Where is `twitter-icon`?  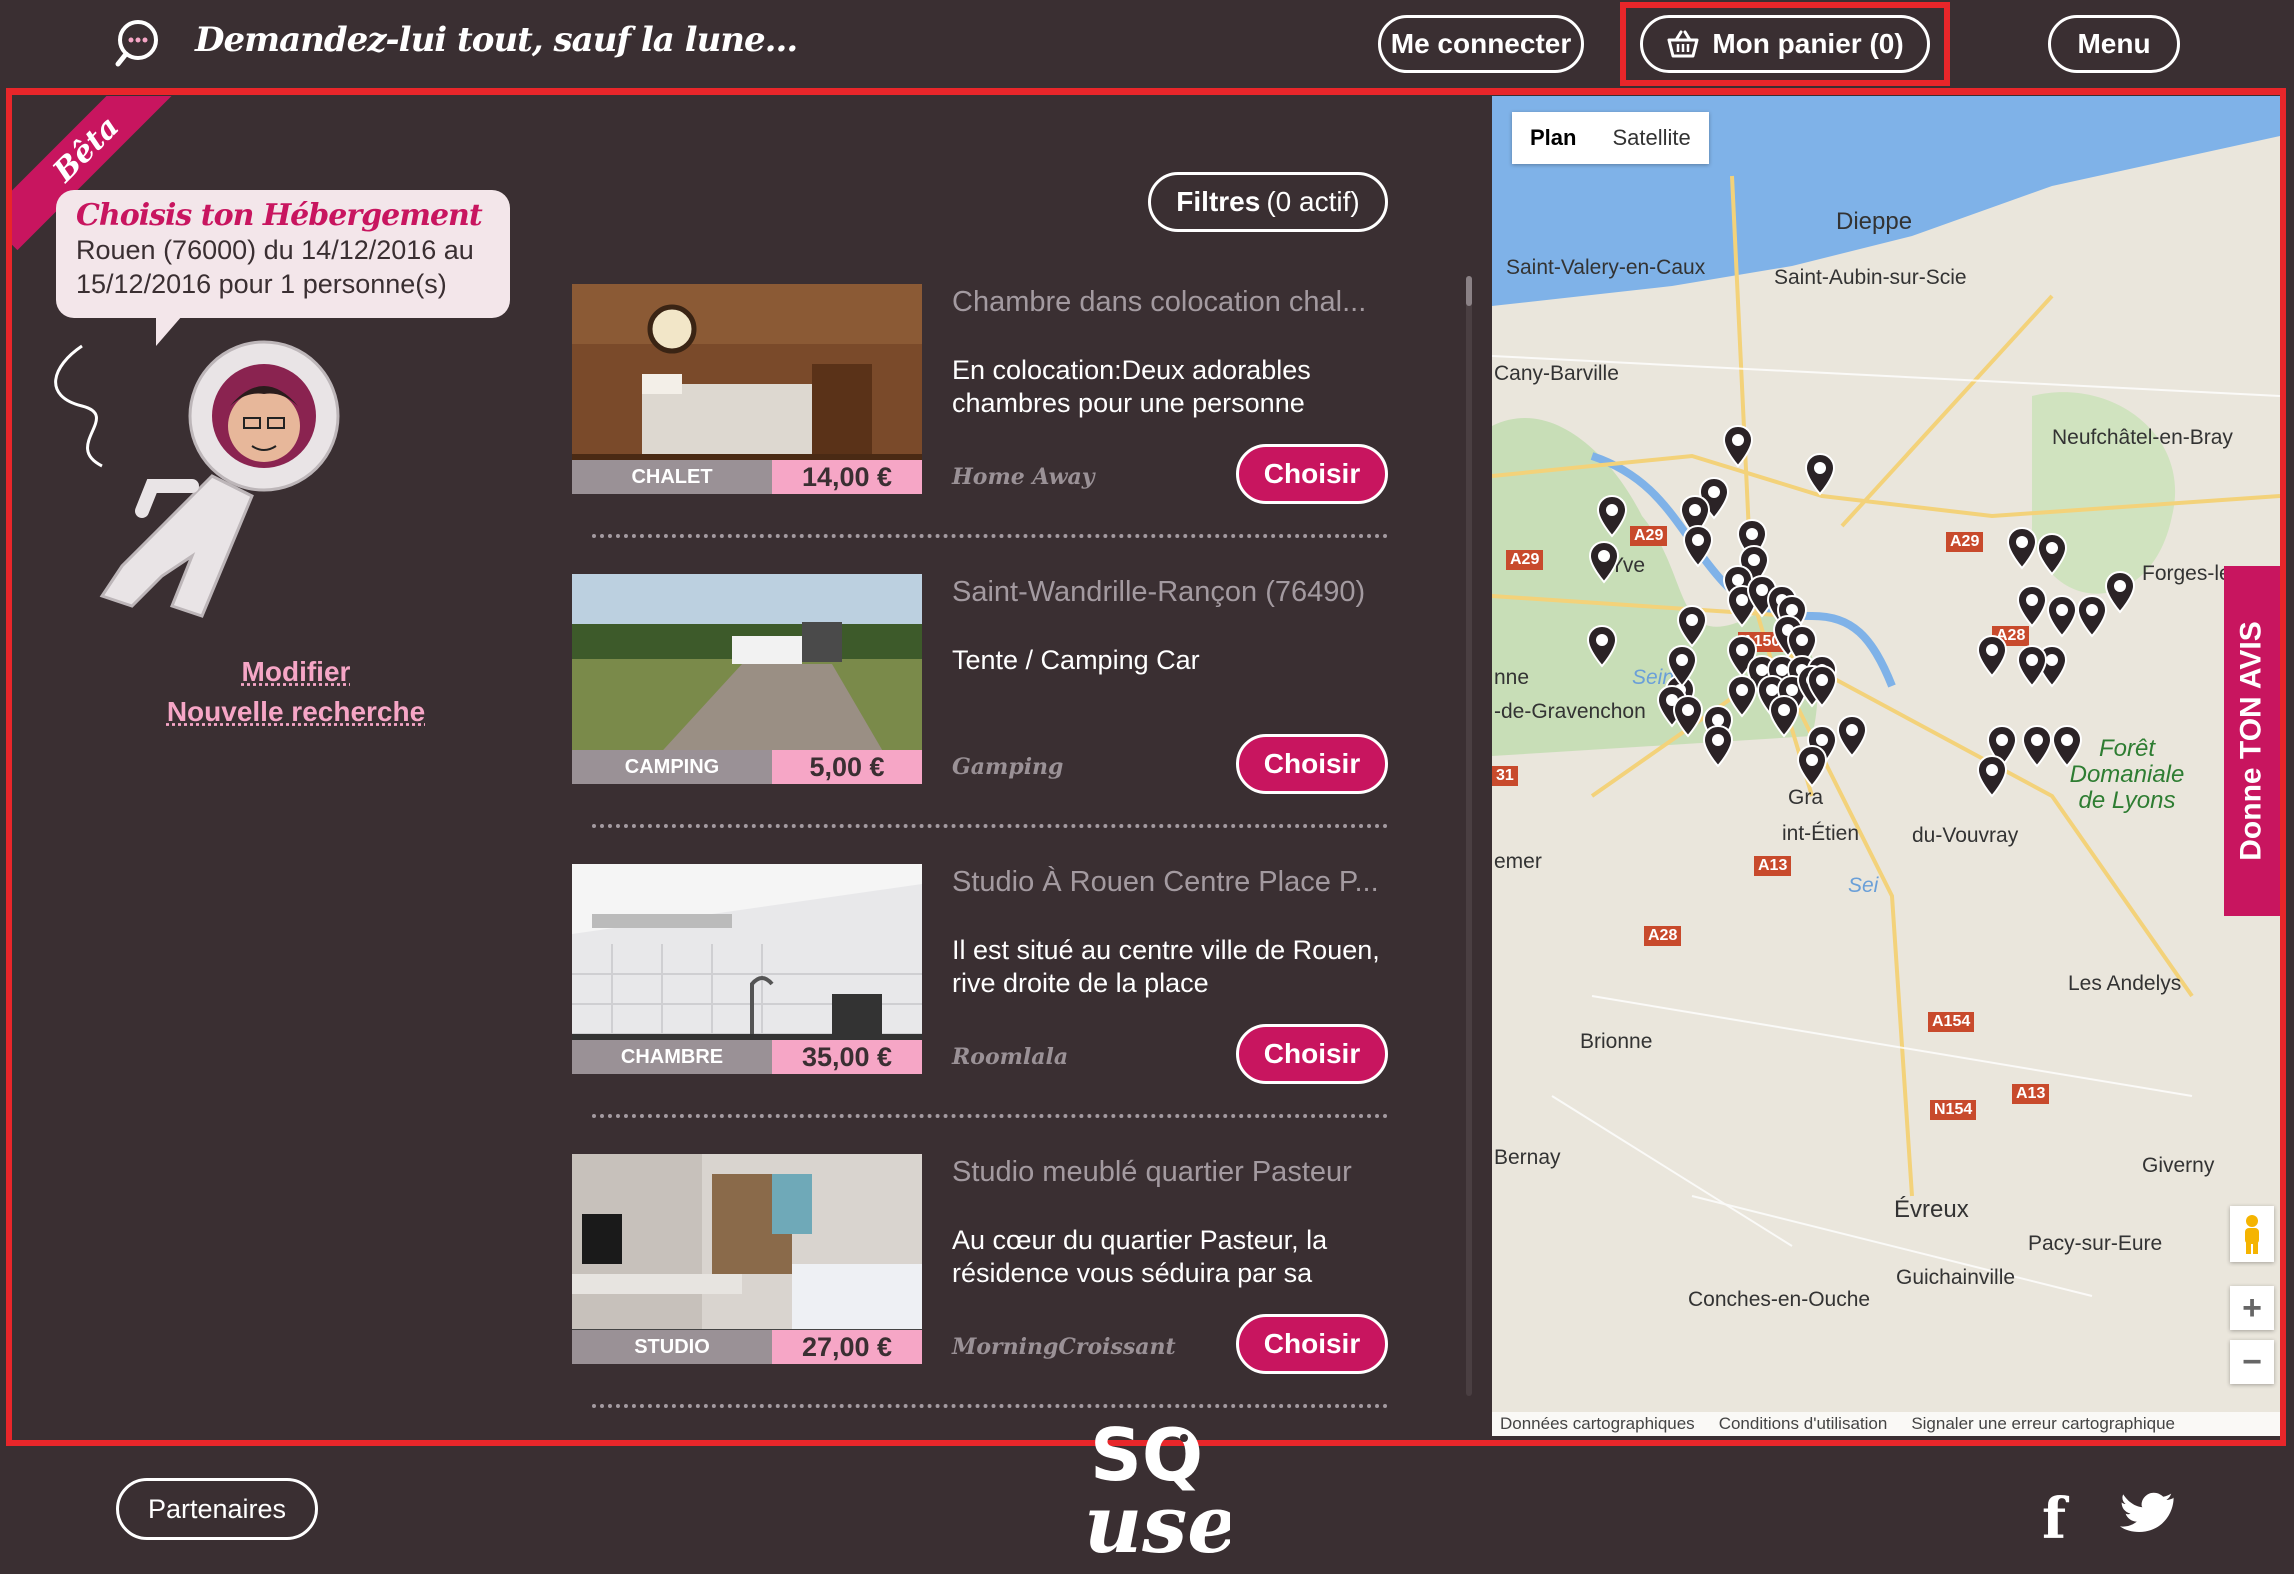
twitter-icon is located at coordinates (2146, 1513).